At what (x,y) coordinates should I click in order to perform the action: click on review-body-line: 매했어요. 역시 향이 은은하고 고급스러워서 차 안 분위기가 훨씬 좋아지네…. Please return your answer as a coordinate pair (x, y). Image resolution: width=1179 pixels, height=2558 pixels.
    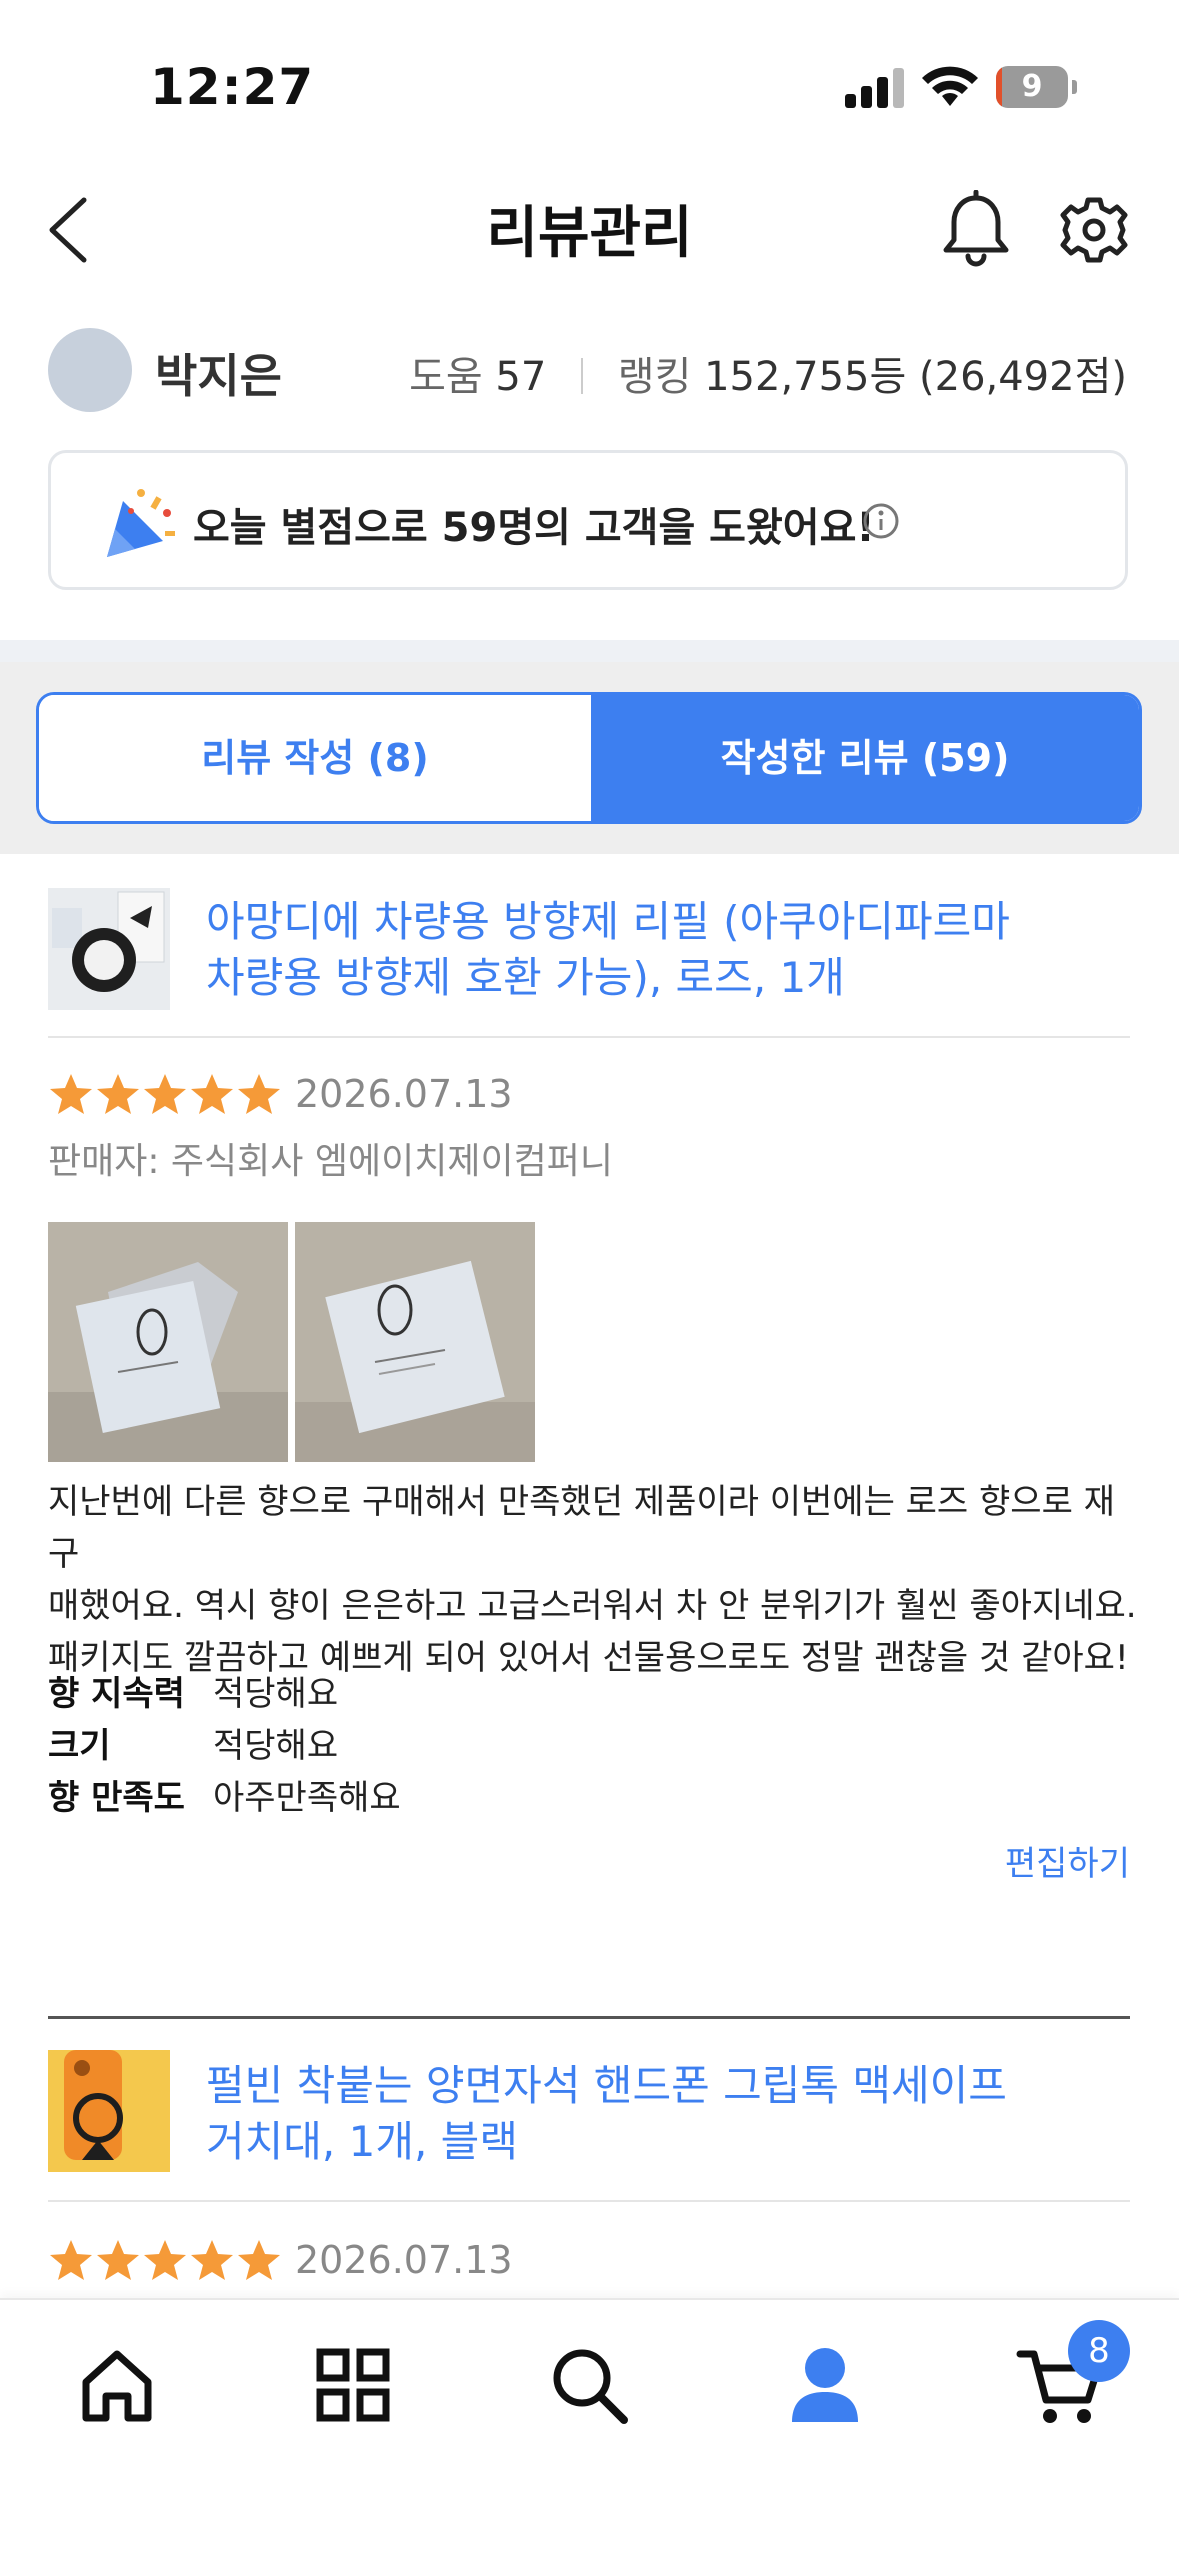
    Looking at the image, I should click on (592, 1606).